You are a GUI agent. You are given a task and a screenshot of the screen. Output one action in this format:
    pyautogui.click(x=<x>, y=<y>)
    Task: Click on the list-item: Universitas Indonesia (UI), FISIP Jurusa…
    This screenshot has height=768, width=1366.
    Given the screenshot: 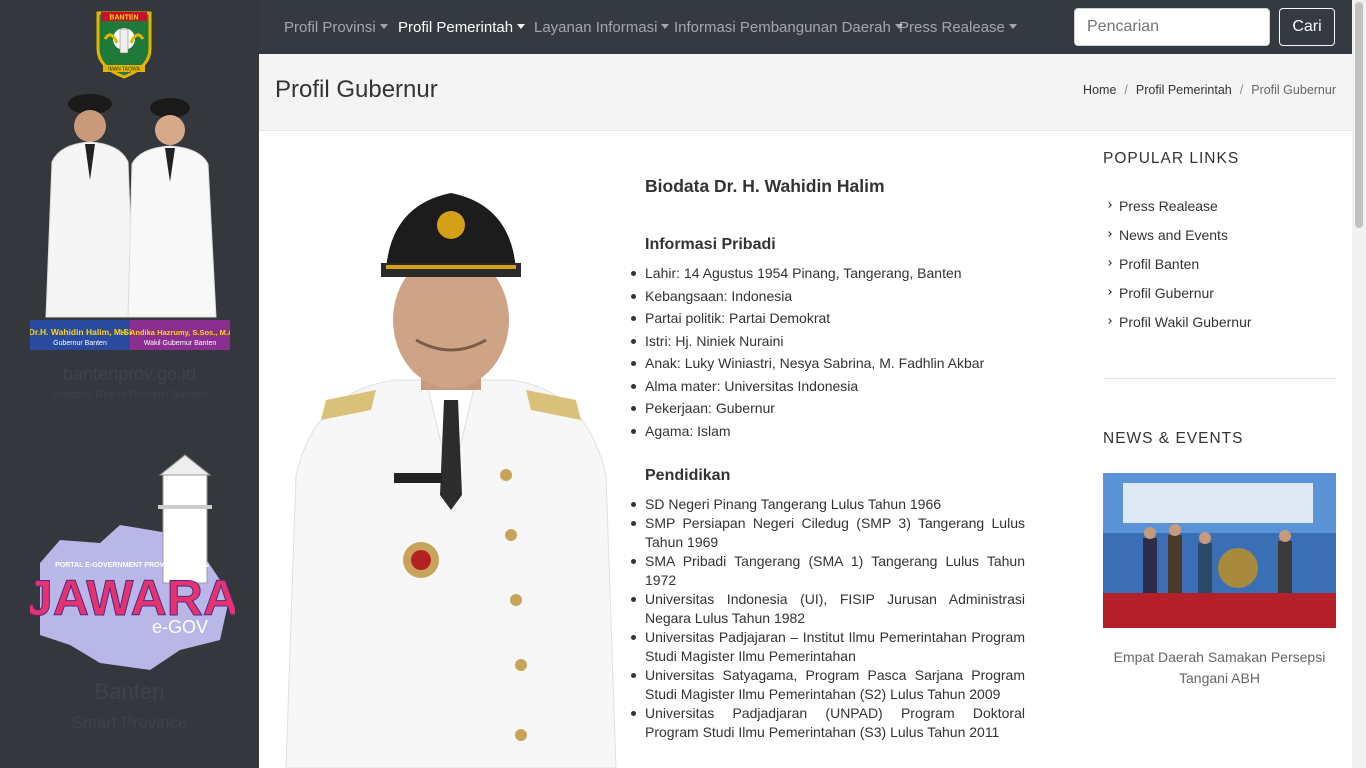 What is the action you would take?
    pyautogui.click(x=828, y=608)
    